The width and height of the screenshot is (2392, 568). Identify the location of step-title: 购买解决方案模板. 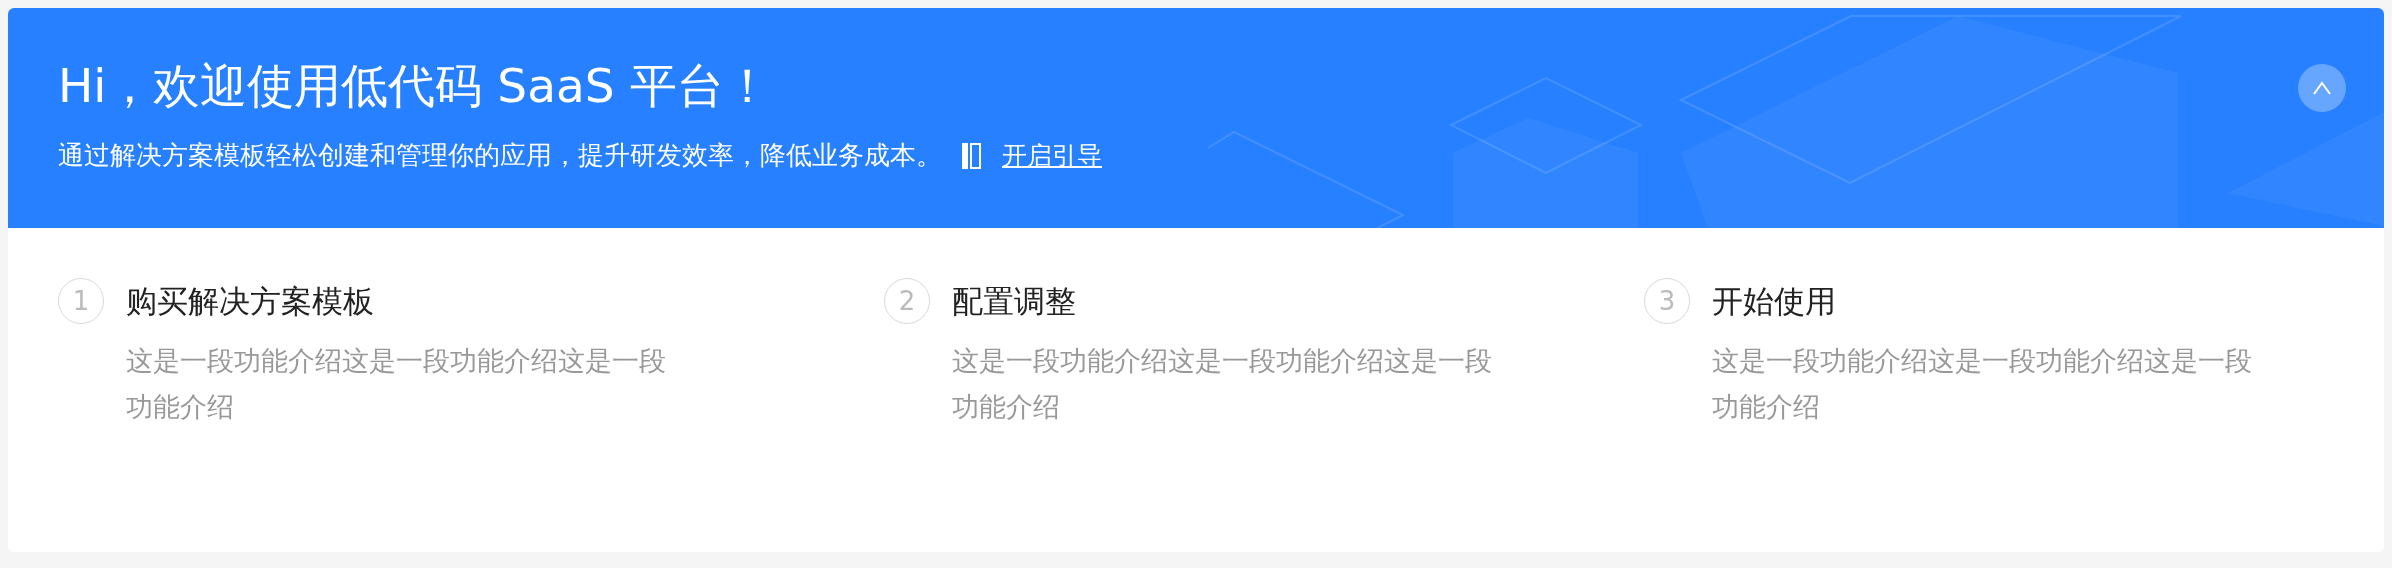
(250, 301).